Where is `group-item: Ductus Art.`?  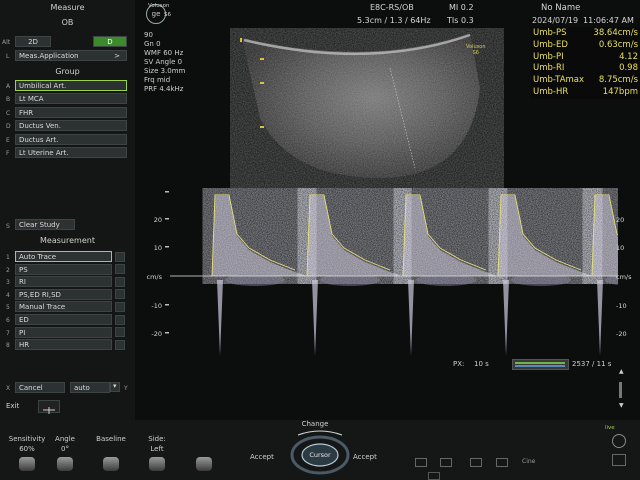 group-item: Ductus Art. is located at coordinates (71, 139).